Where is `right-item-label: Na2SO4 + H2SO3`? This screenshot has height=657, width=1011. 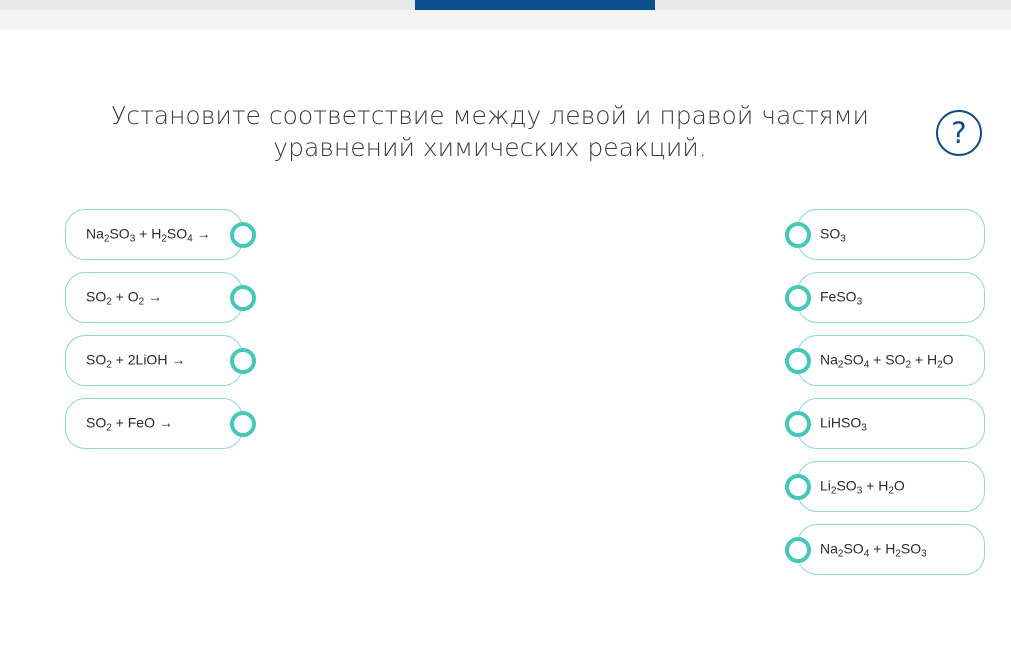
right-item-label: Na2SO4 + H2SO3 is located at coordinates (873, 549).